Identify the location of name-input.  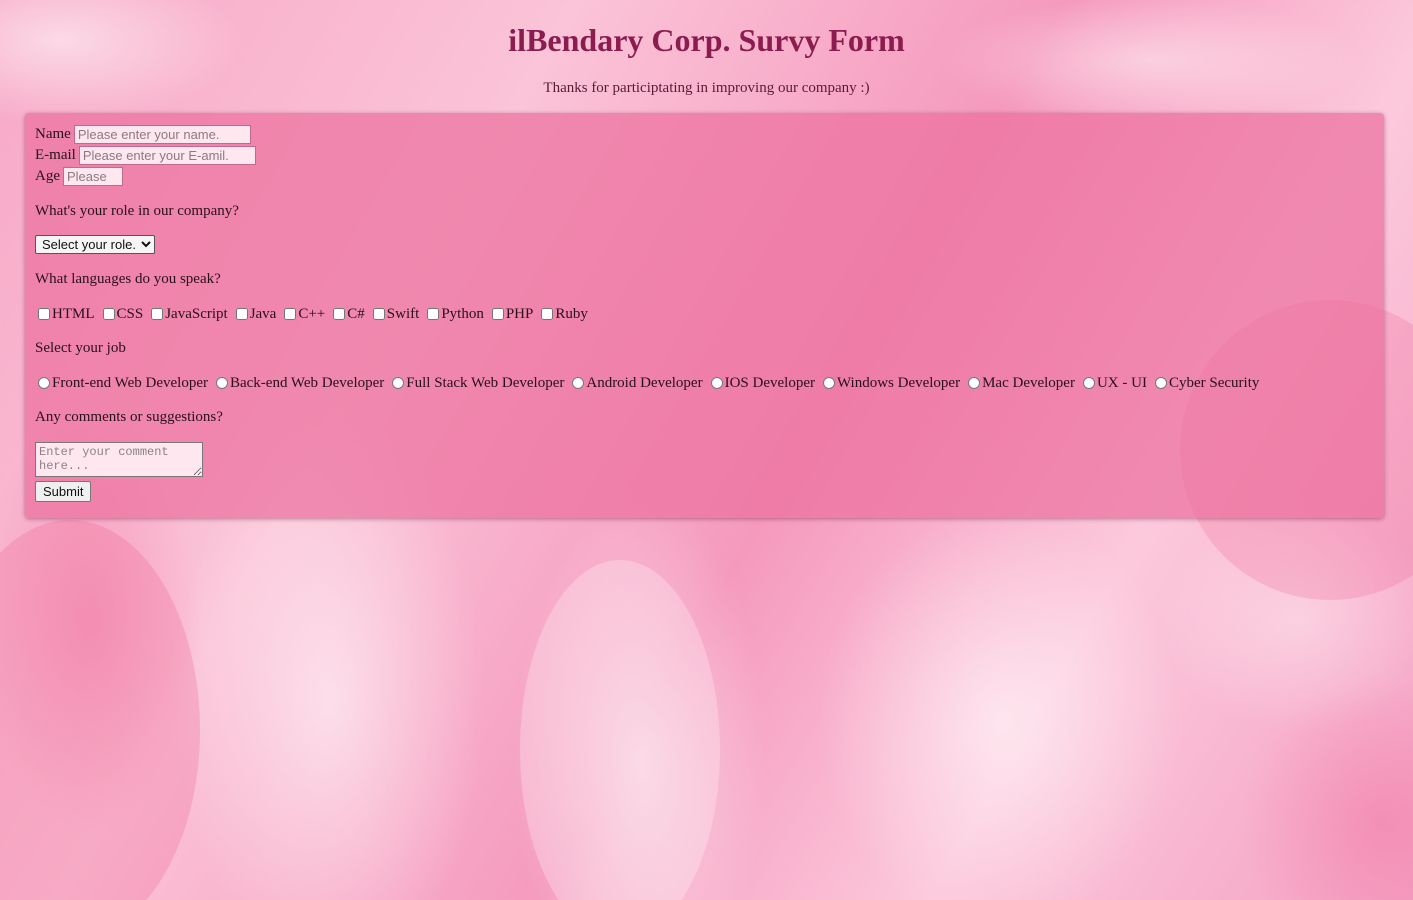
(162, 134).